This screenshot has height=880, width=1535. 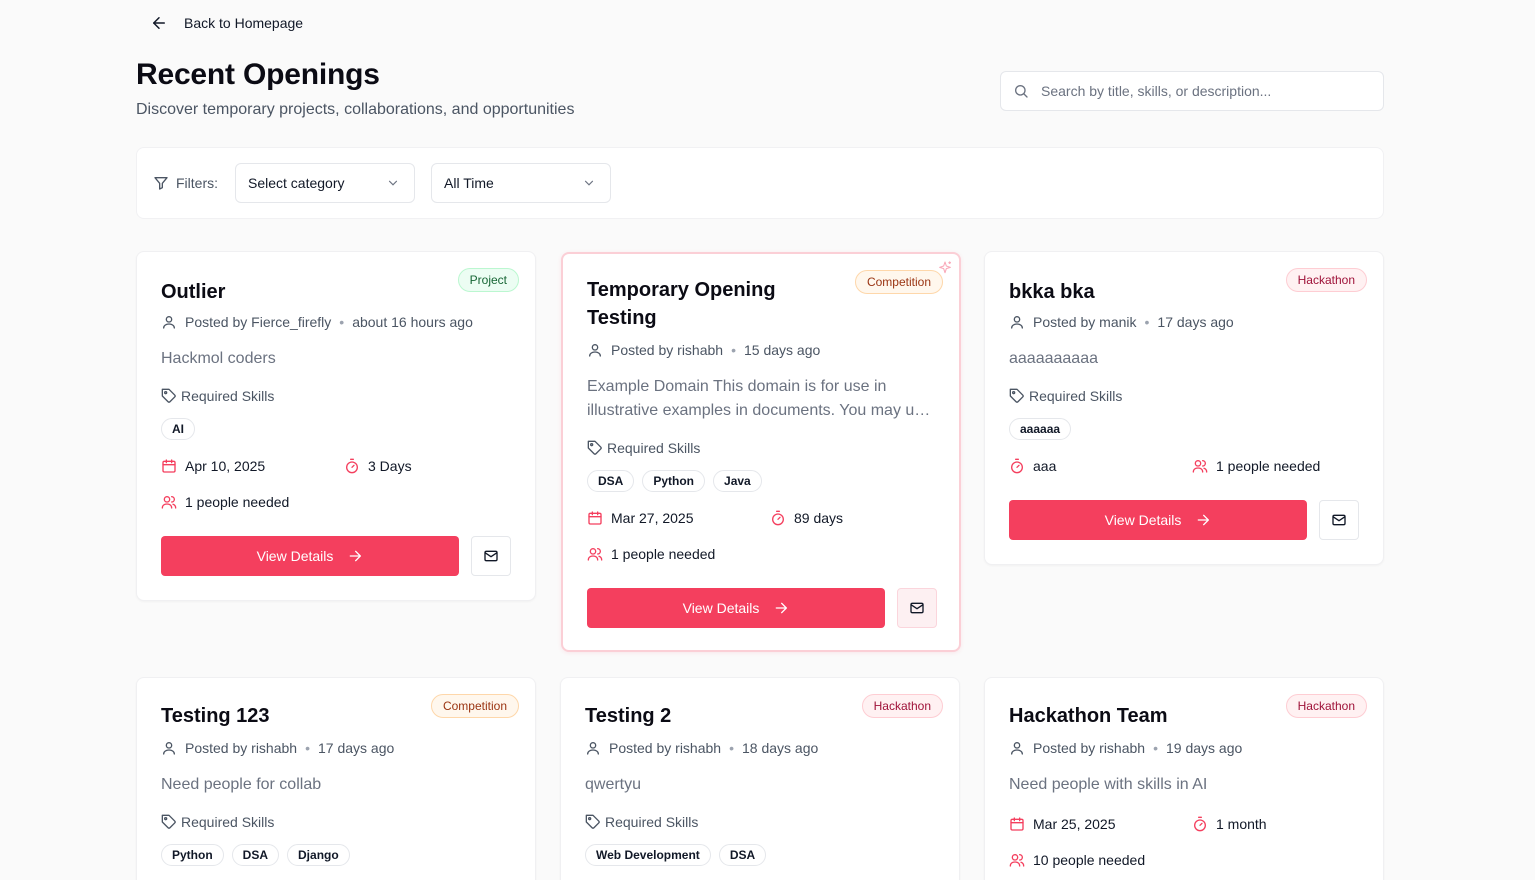 I want to click on card-duration: 1 month, so click(x=1241, y=824).